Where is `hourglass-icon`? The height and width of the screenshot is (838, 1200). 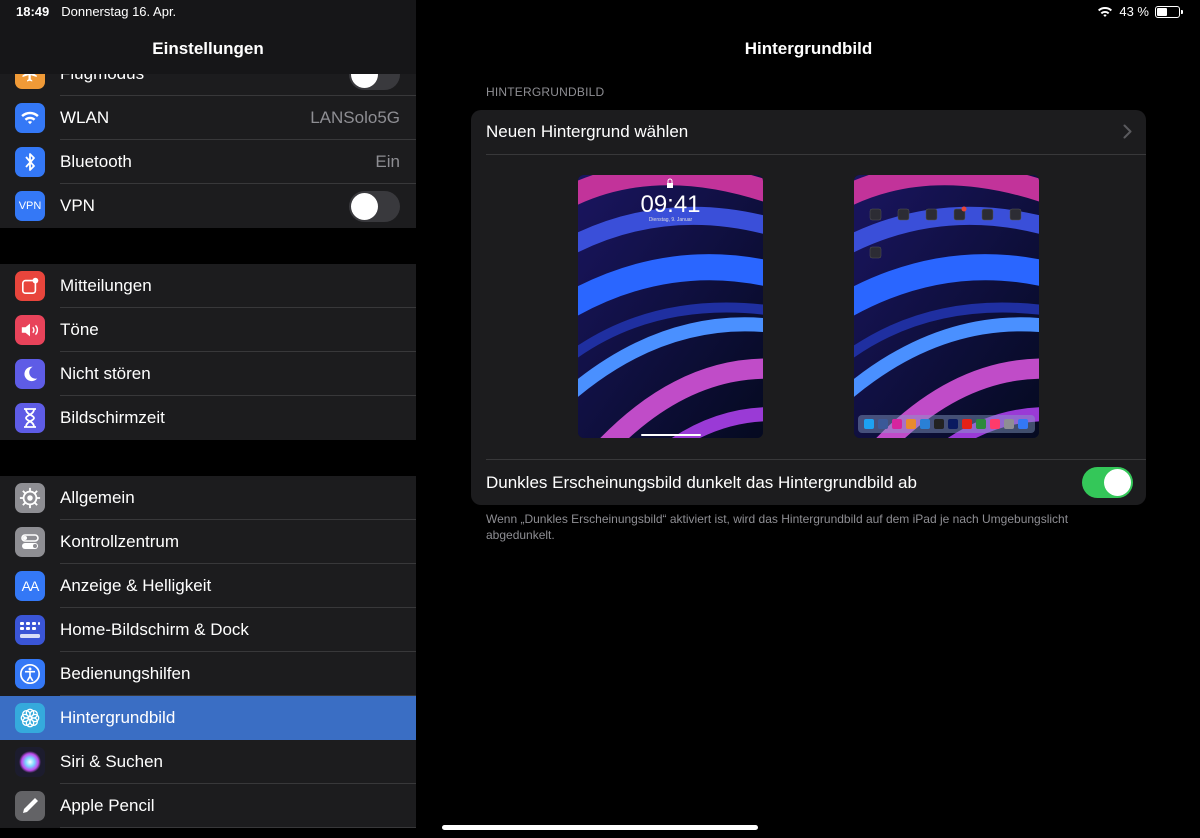 hourglass-icon is located at coordinates (30, 418).